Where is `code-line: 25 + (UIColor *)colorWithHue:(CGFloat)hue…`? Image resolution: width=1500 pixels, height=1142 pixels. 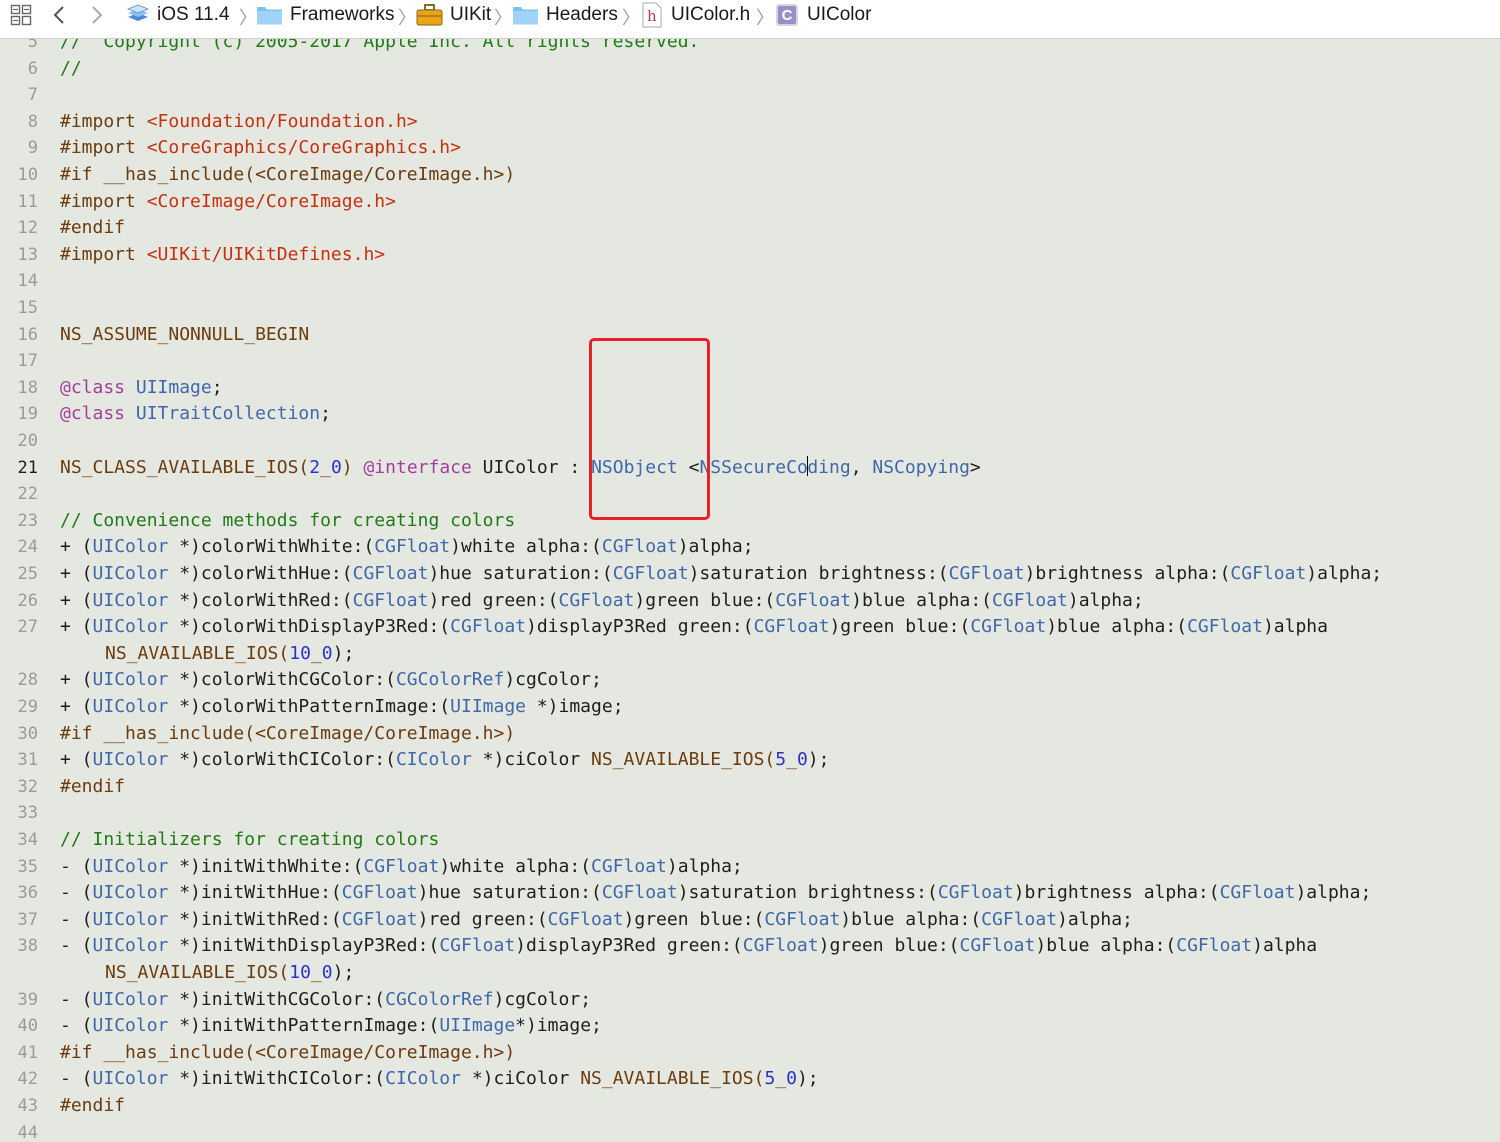
code-line: 25 + (UIColor *)colorWithHue:(CGFloat)hue… is located at coordinates (750, 574).